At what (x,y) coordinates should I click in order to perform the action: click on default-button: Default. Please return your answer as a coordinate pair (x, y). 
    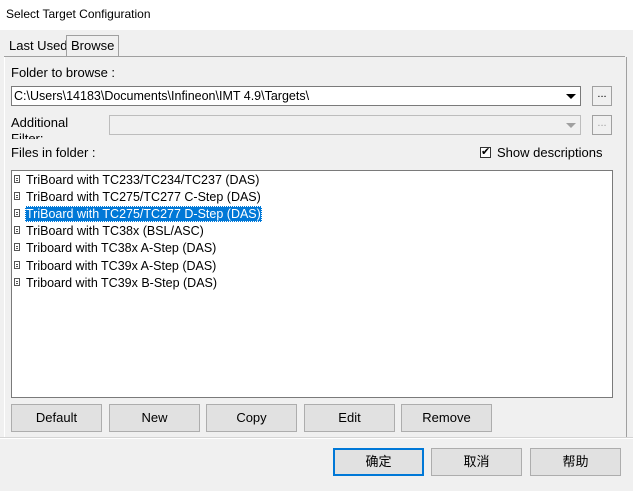
    Looking at the image, I should click on (56, 418).